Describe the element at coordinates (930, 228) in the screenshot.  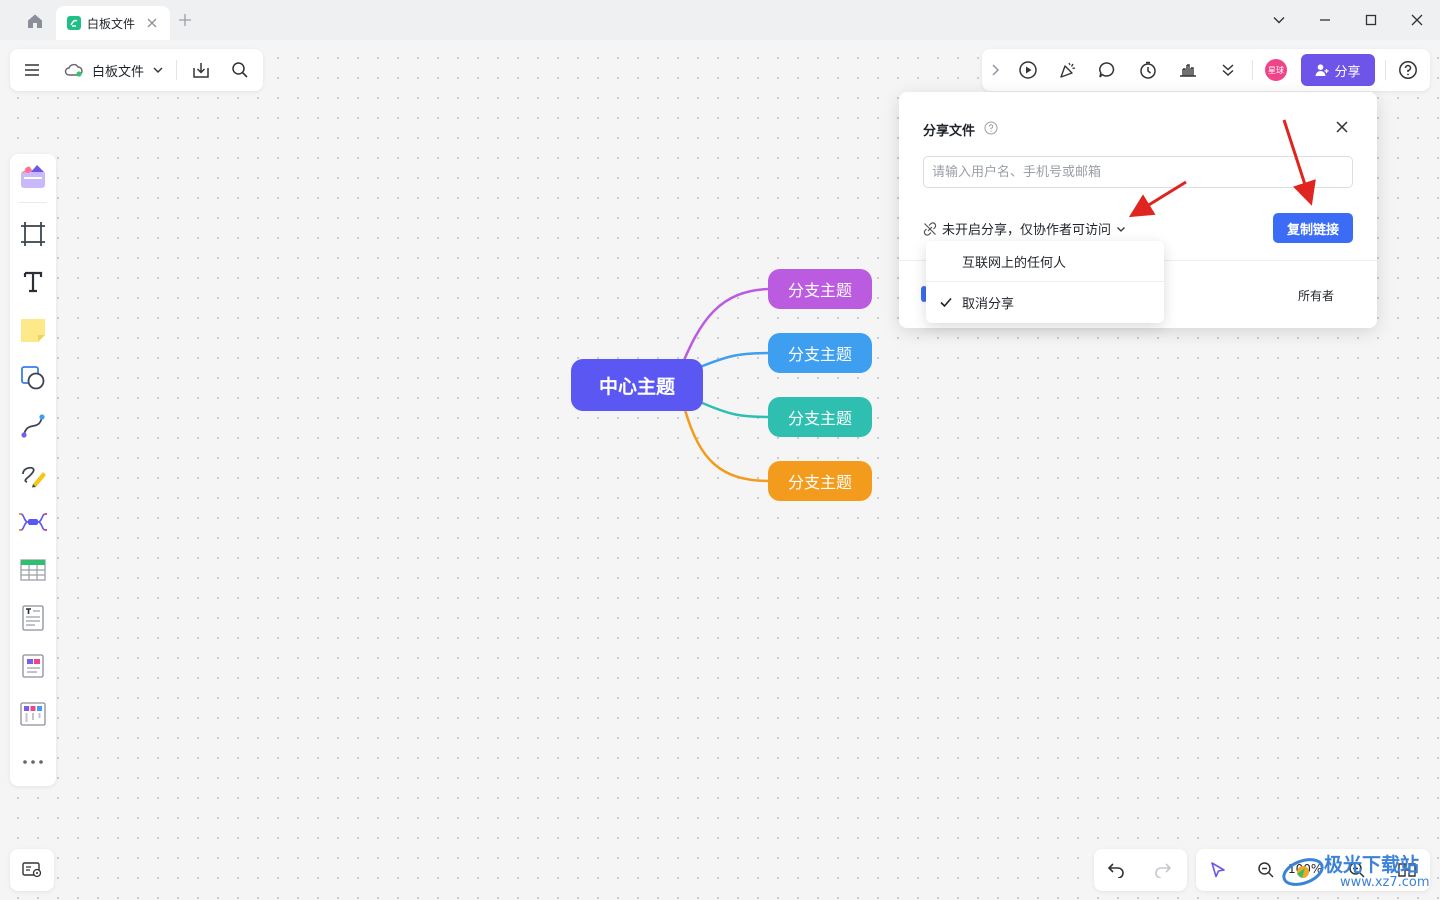
I see `link-off-icon` at that location.